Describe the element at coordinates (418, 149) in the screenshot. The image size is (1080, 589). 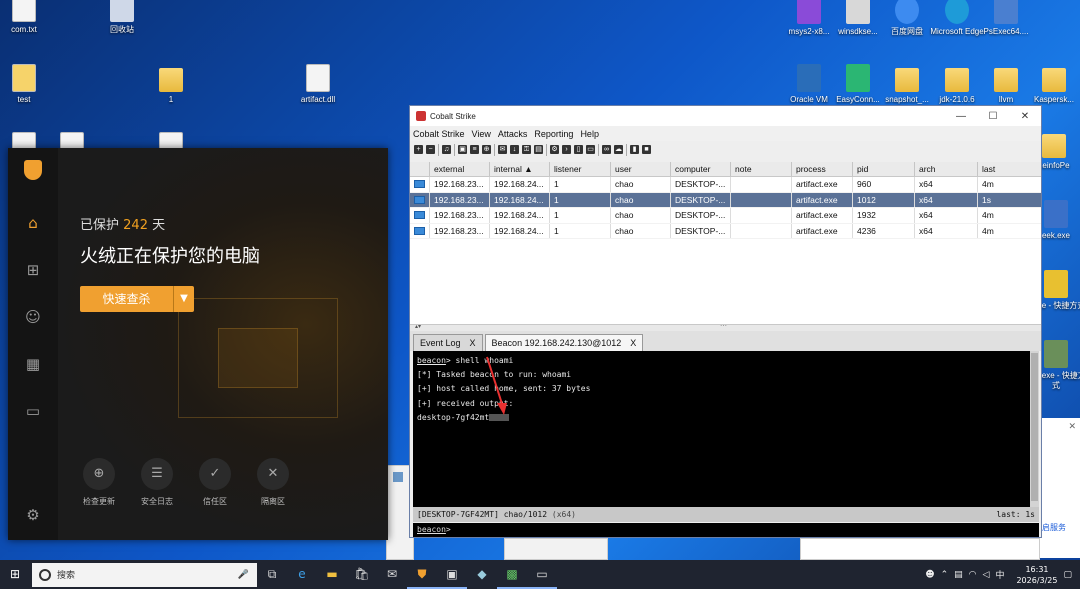
I see `add-icon: +` at that location.